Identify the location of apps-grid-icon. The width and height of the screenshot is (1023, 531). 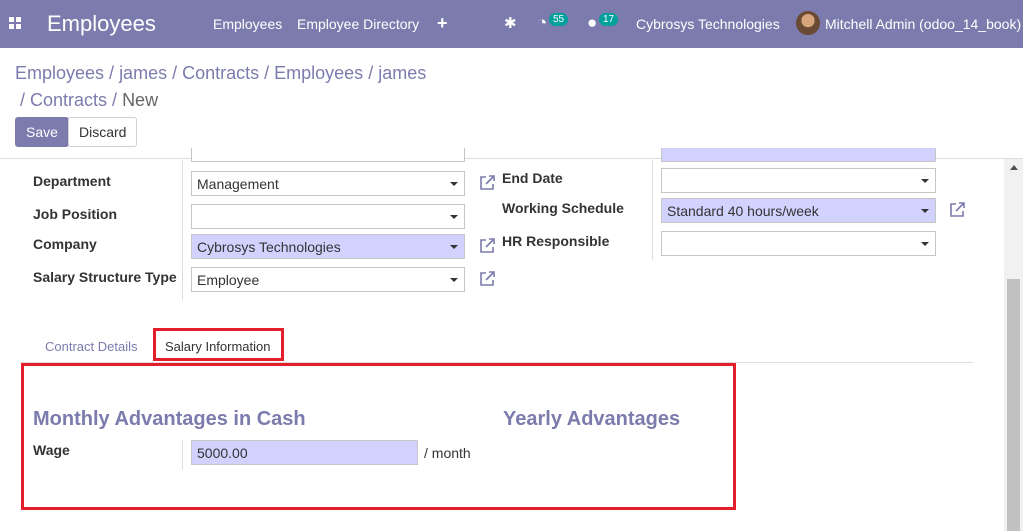
(15, 23).